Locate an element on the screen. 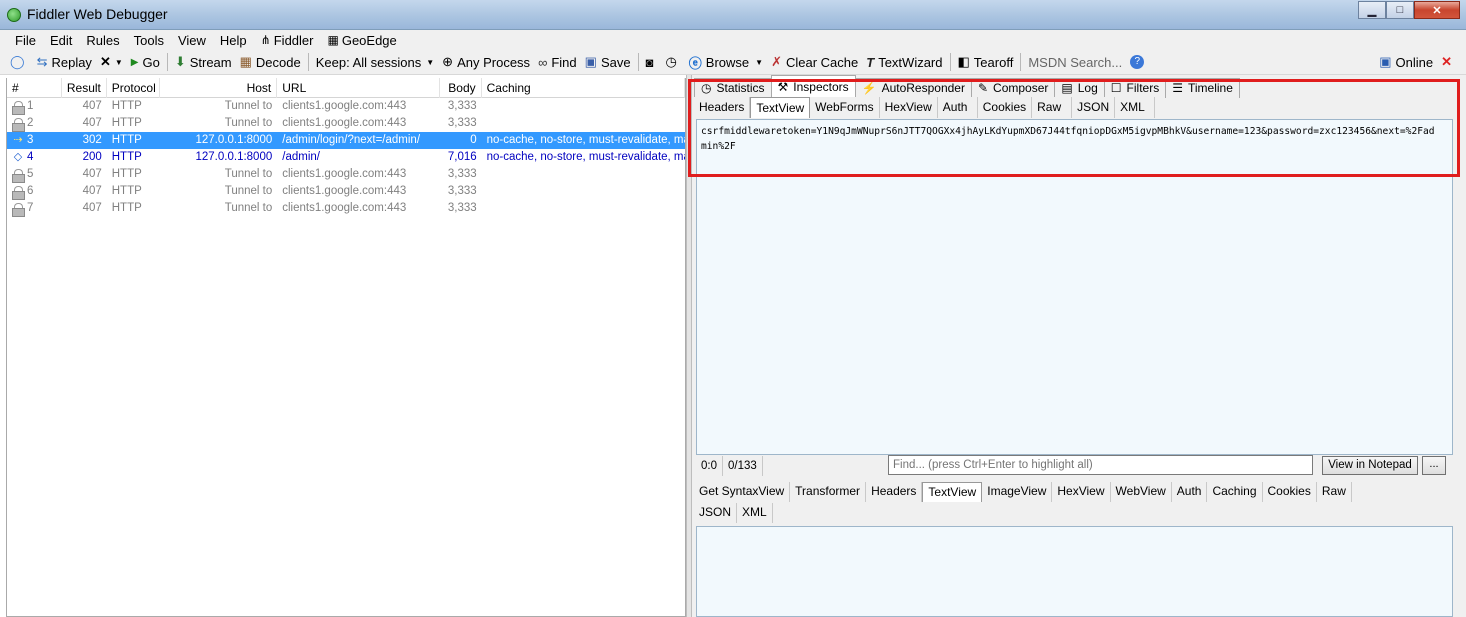  tearoff-button: ◧ Tearoff is located at coordinates (986, 62).